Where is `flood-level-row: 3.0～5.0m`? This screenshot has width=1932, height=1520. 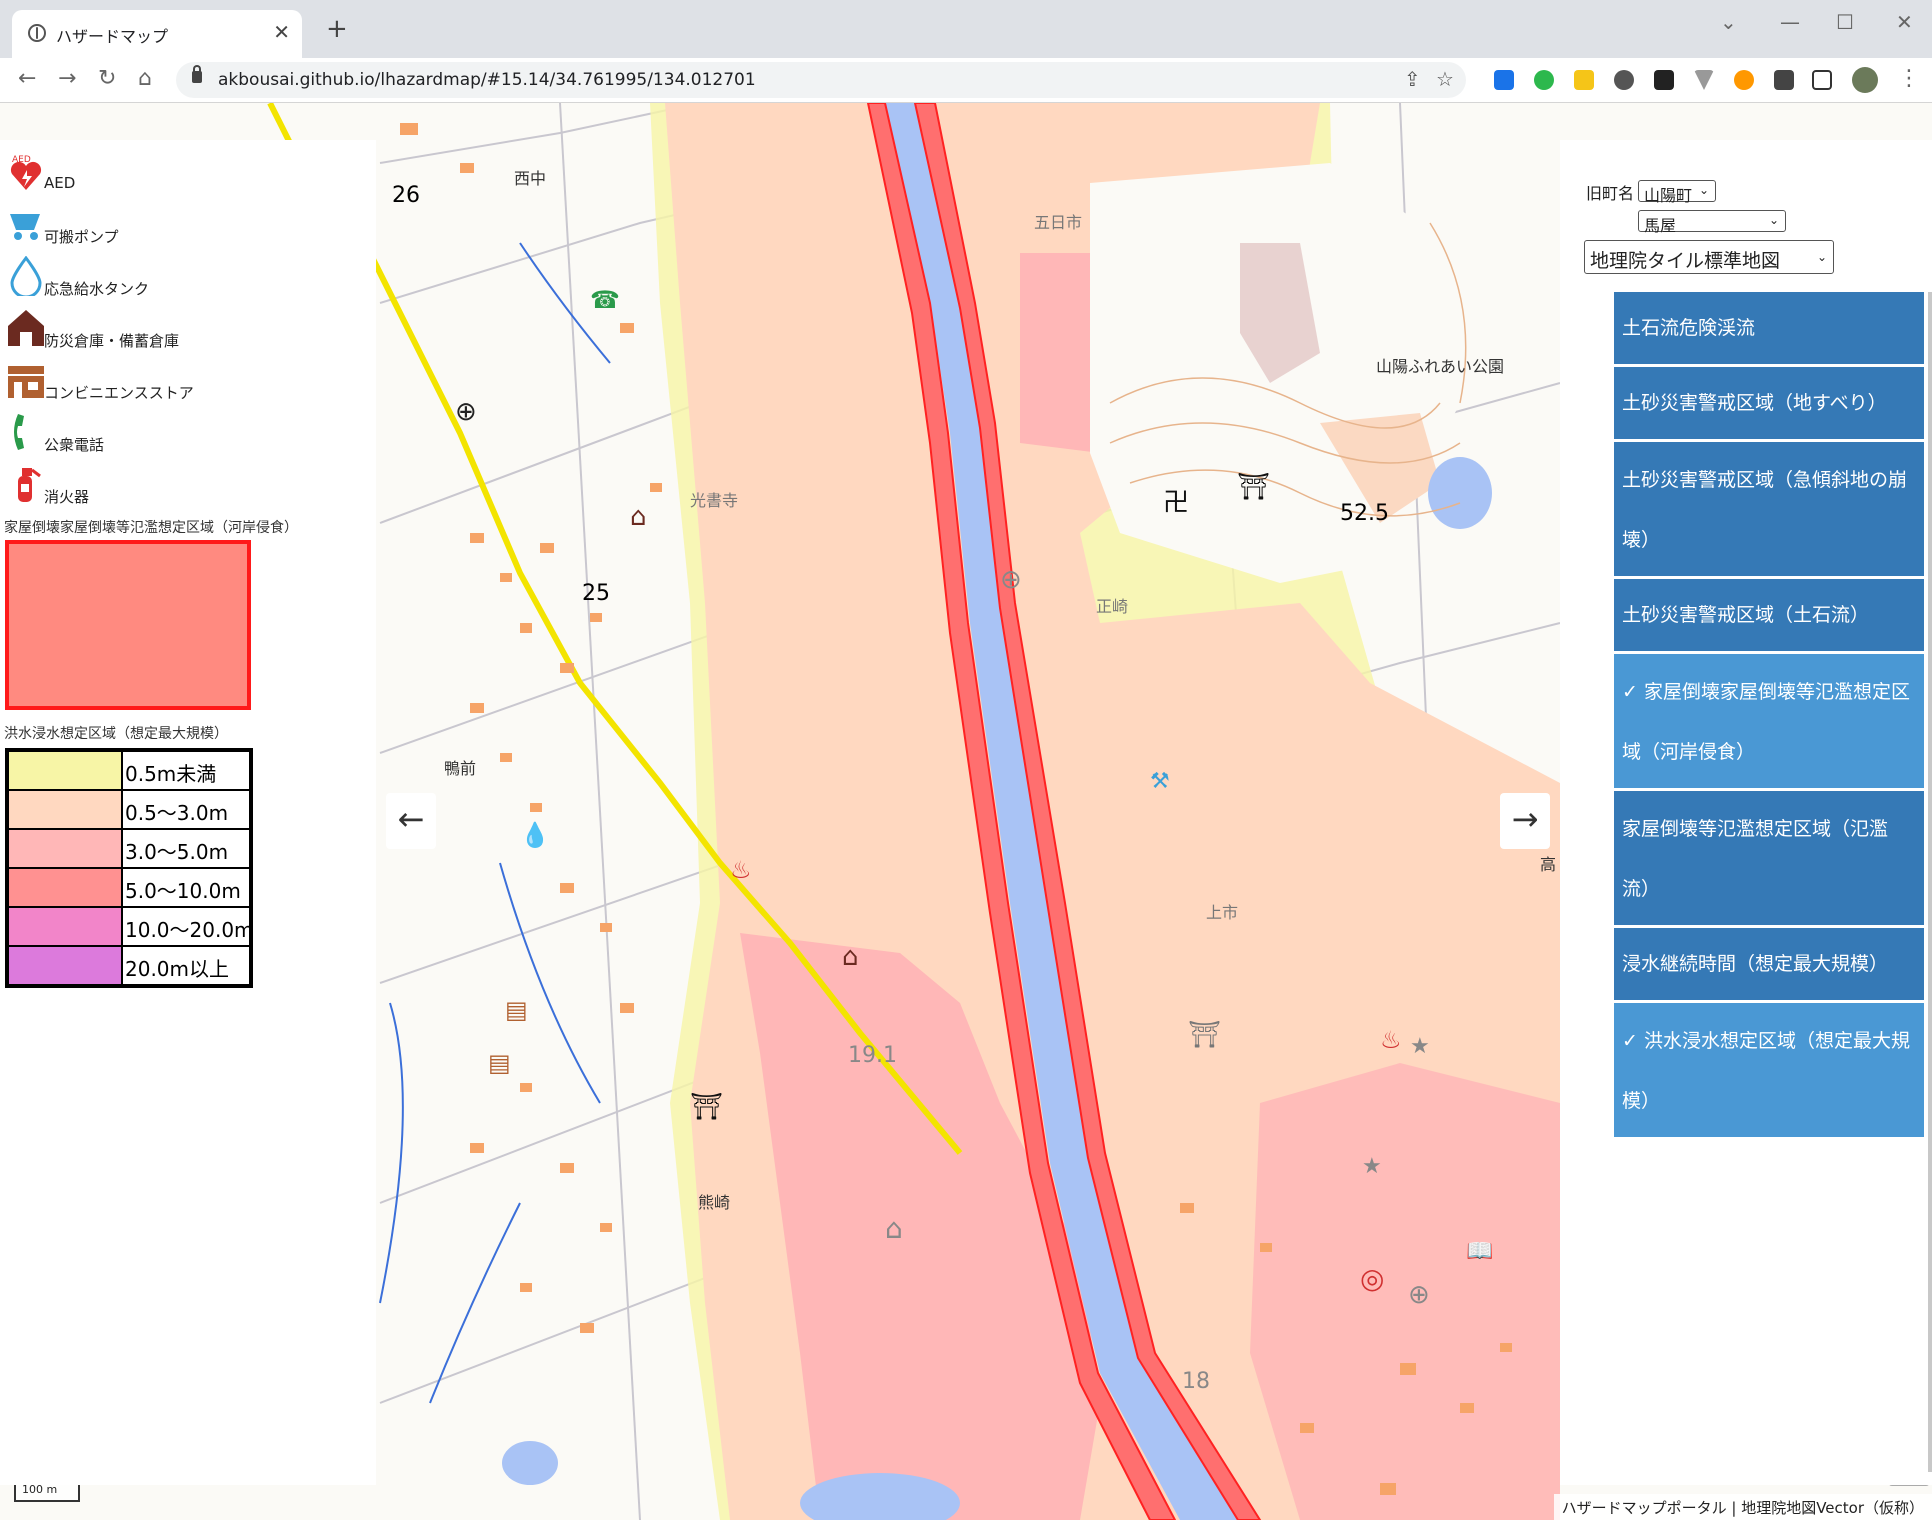 flood-level-row: 3.0～5.0m is located at coordinates (129, 849).